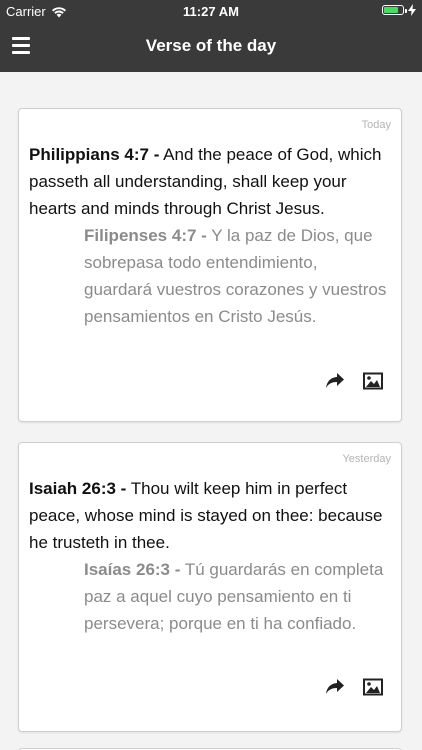 Image resolution: width=422 pixels, height=750 pixels. I want to click on battery-level-fill, so click(391, 10).